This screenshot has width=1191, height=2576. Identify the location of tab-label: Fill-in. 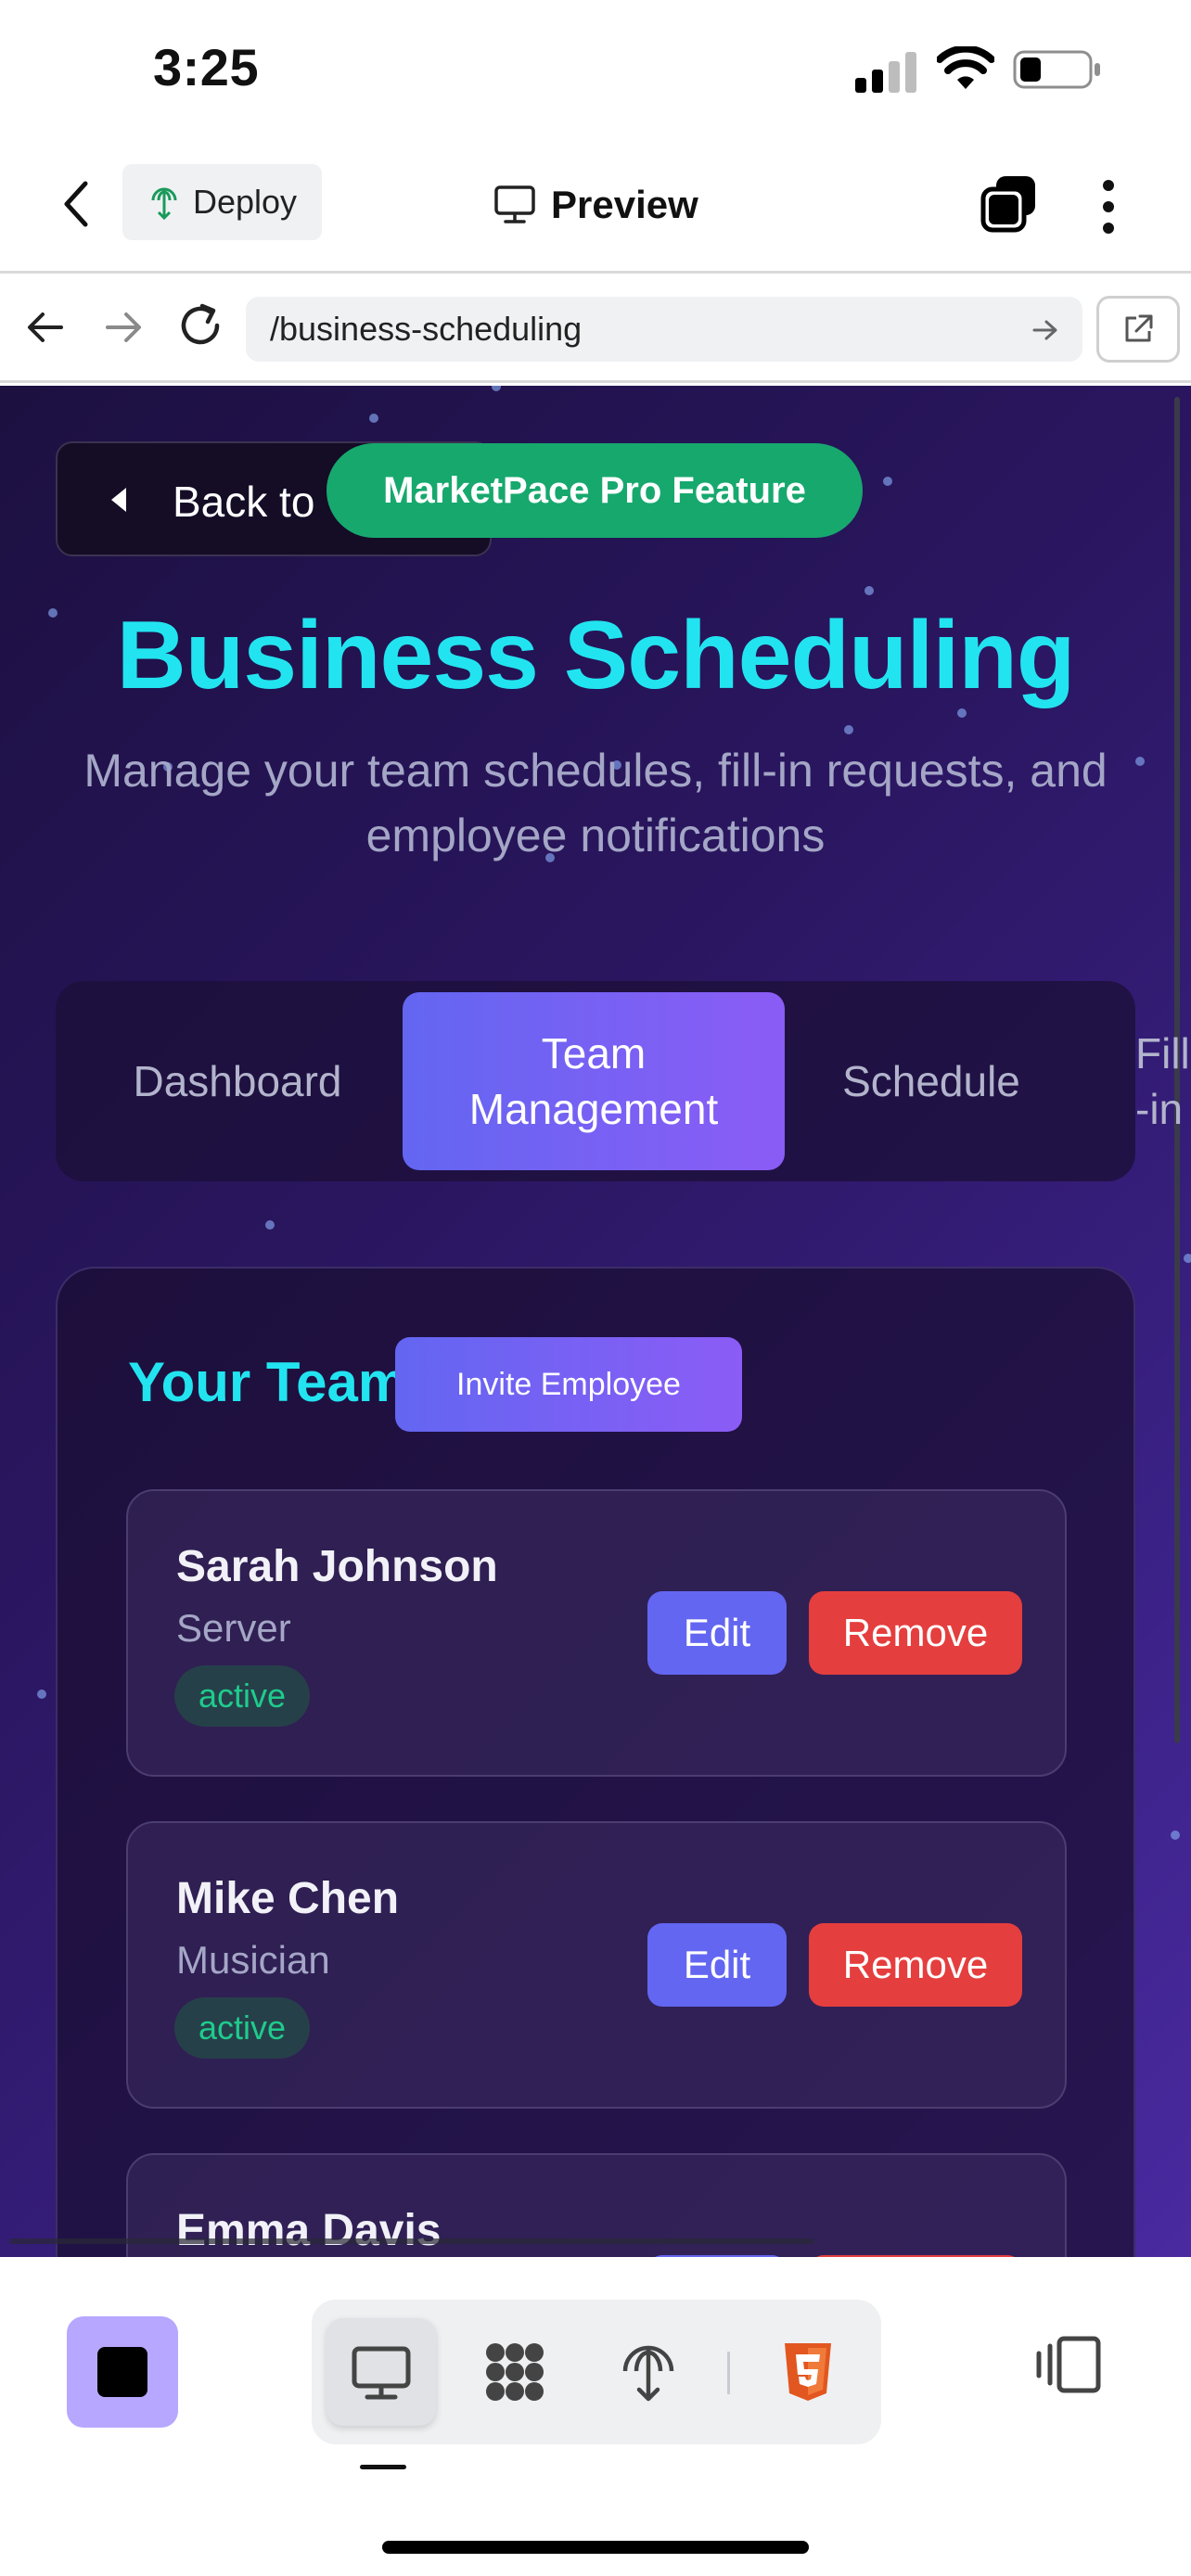
(1162, 1081).